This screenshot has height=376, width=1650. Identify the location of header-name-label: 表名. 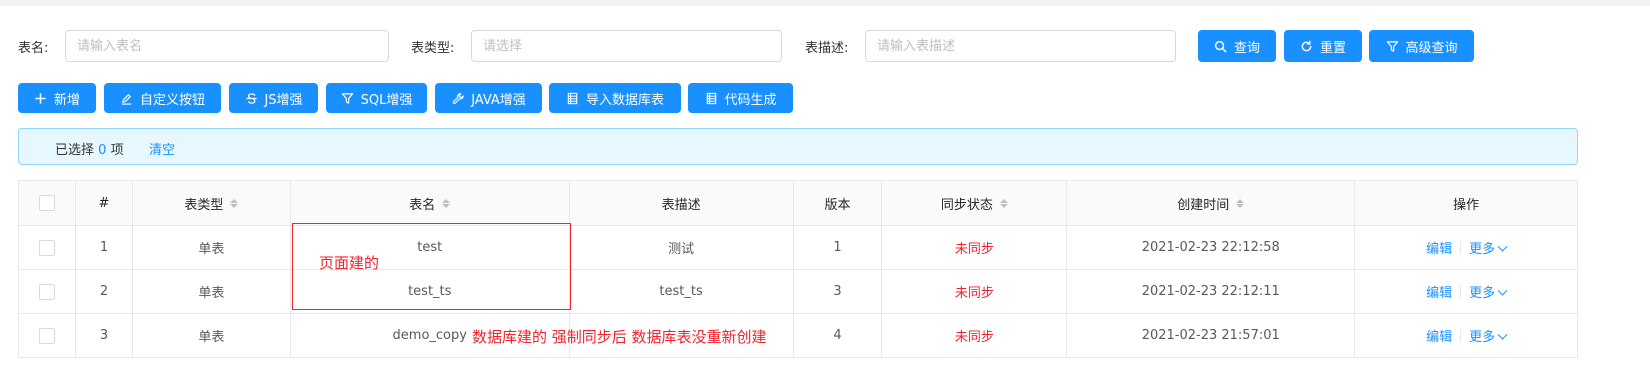
(422, 205).